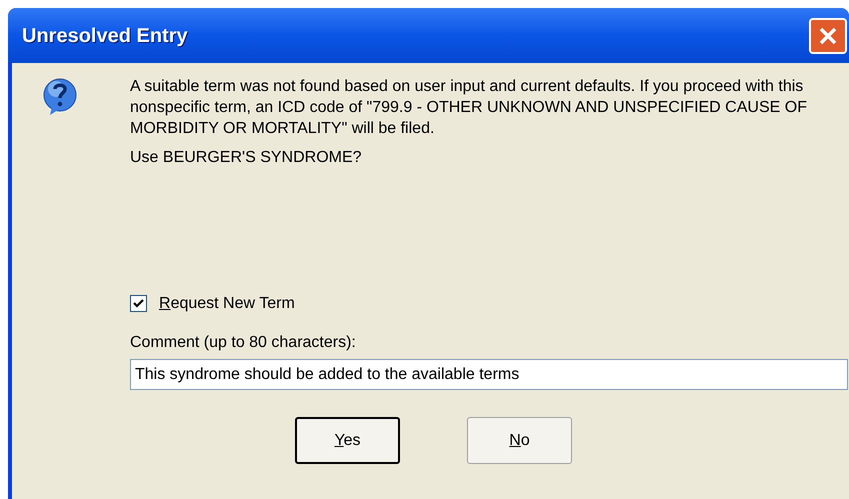 The width and height of the screenshot is (849, 499). I want to click on checkbox-label: Request New Term, so click(227, 303).